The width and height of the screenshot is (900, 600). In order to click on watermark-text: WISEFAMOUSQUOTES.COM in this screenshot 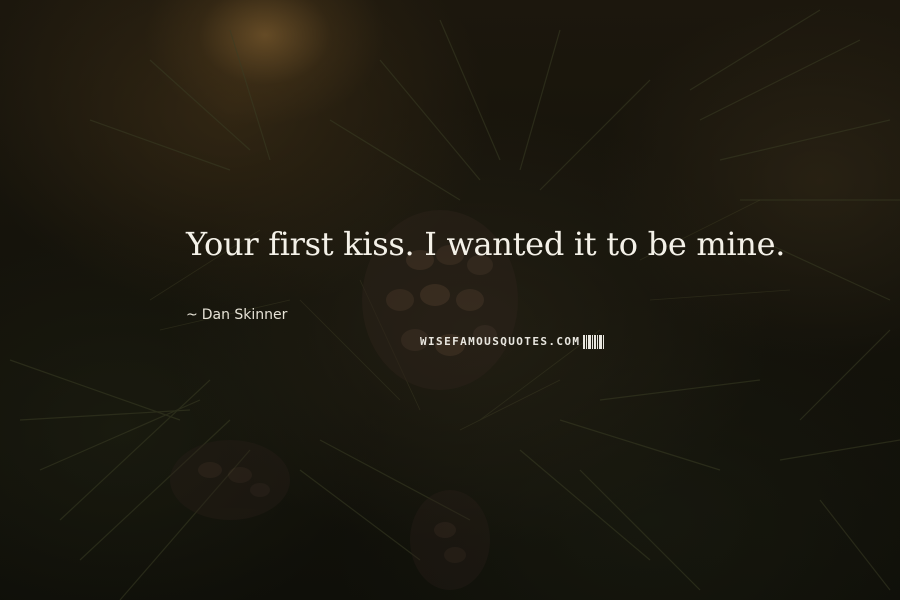, I will do `click(500, 341)`.